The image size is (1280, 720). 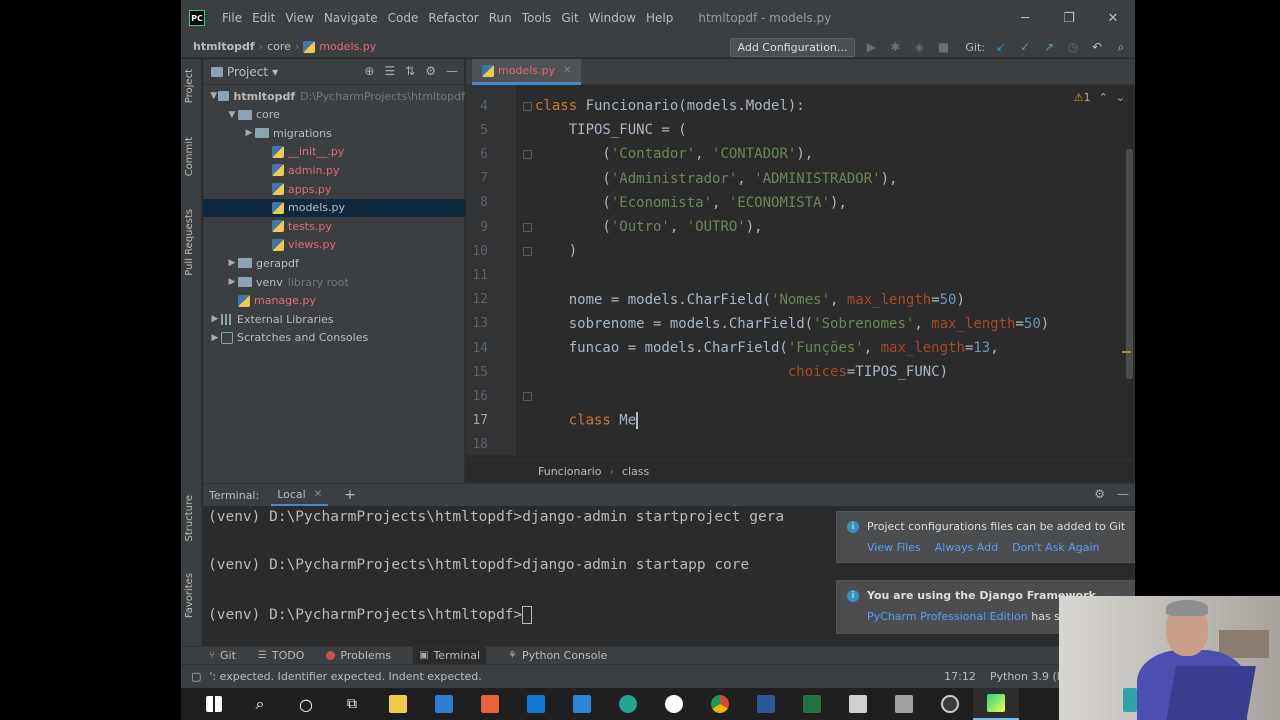 I want to click on pycharm-taskbar-icon, so click(x=996, y=704).